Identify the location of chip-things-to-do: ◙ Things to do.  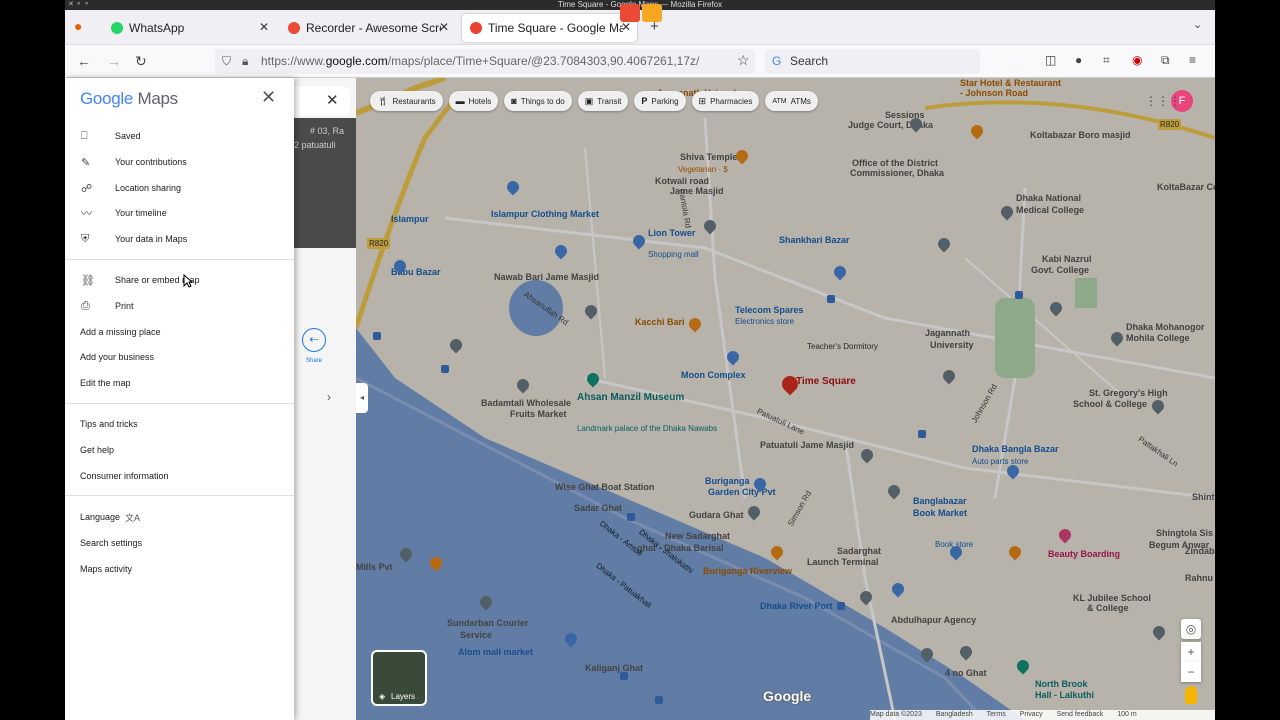
(538, 101).